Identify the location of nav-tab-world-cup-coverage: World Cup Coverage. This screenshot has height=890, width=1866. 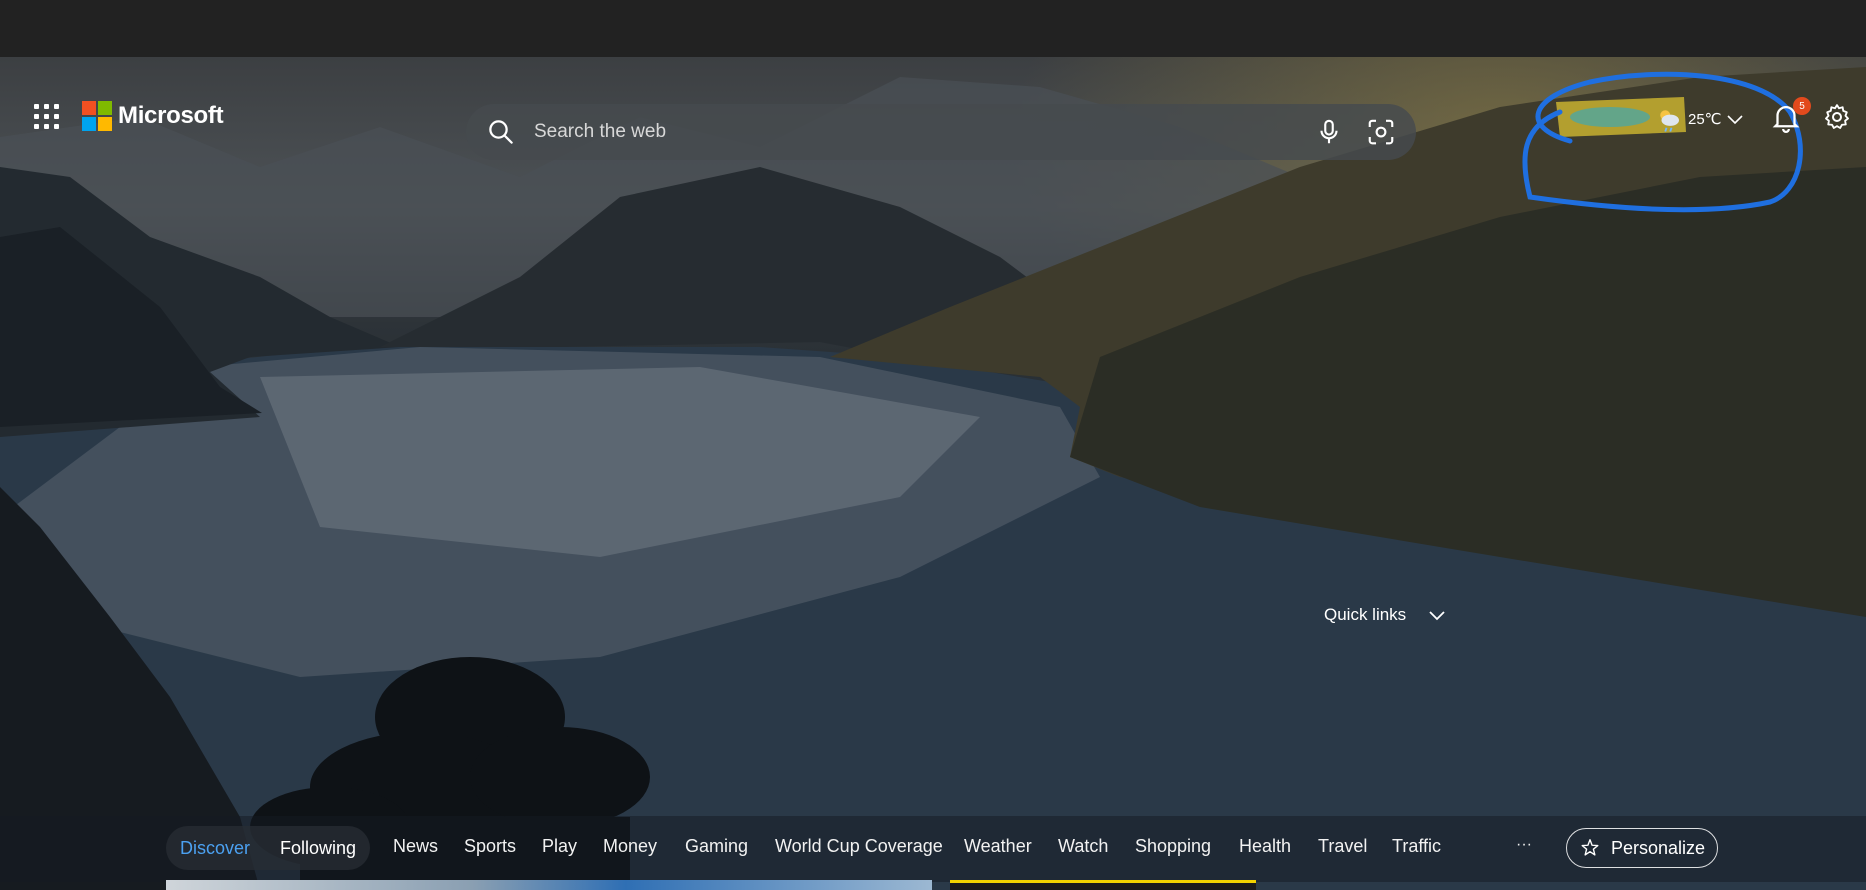
(859, 846).